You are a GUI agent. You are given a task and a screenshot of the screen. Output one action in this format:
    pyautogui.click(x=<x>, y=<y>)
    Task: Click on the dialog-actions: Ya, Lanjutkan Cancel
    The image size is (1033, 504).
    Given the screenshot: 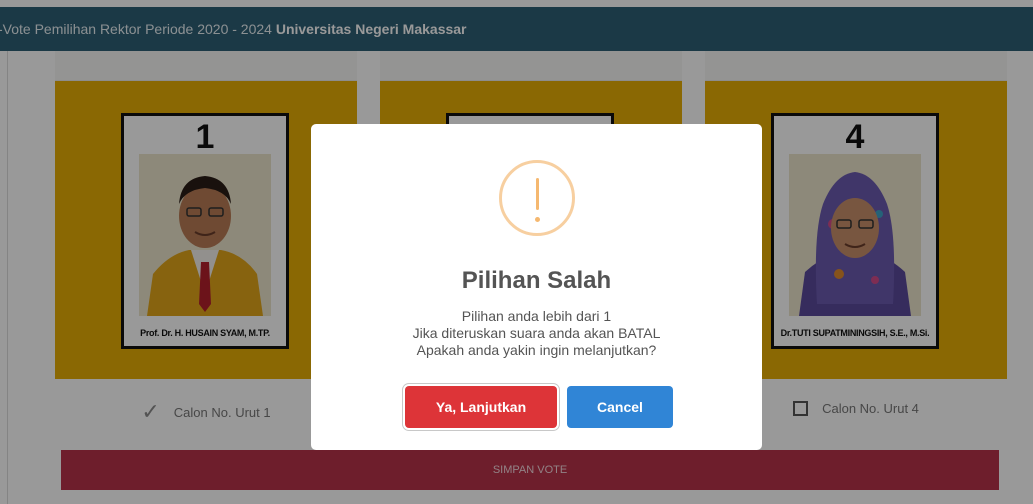 What is the action you would take?
    pyautogui.click(x=536, y=407)
    